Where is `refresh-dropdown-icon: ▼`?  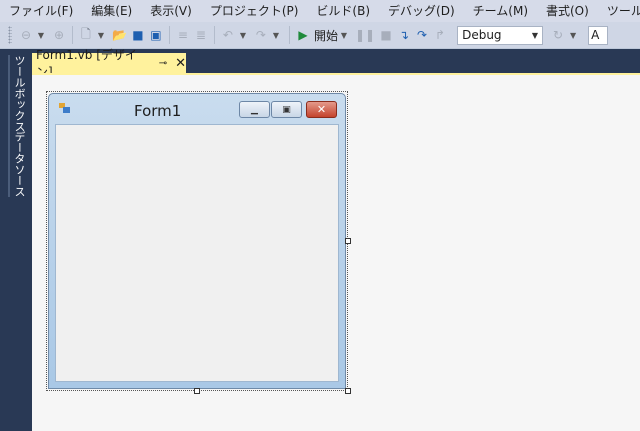 refresh-dropdown-icon: ▼ is located at coordinates (573, 35).